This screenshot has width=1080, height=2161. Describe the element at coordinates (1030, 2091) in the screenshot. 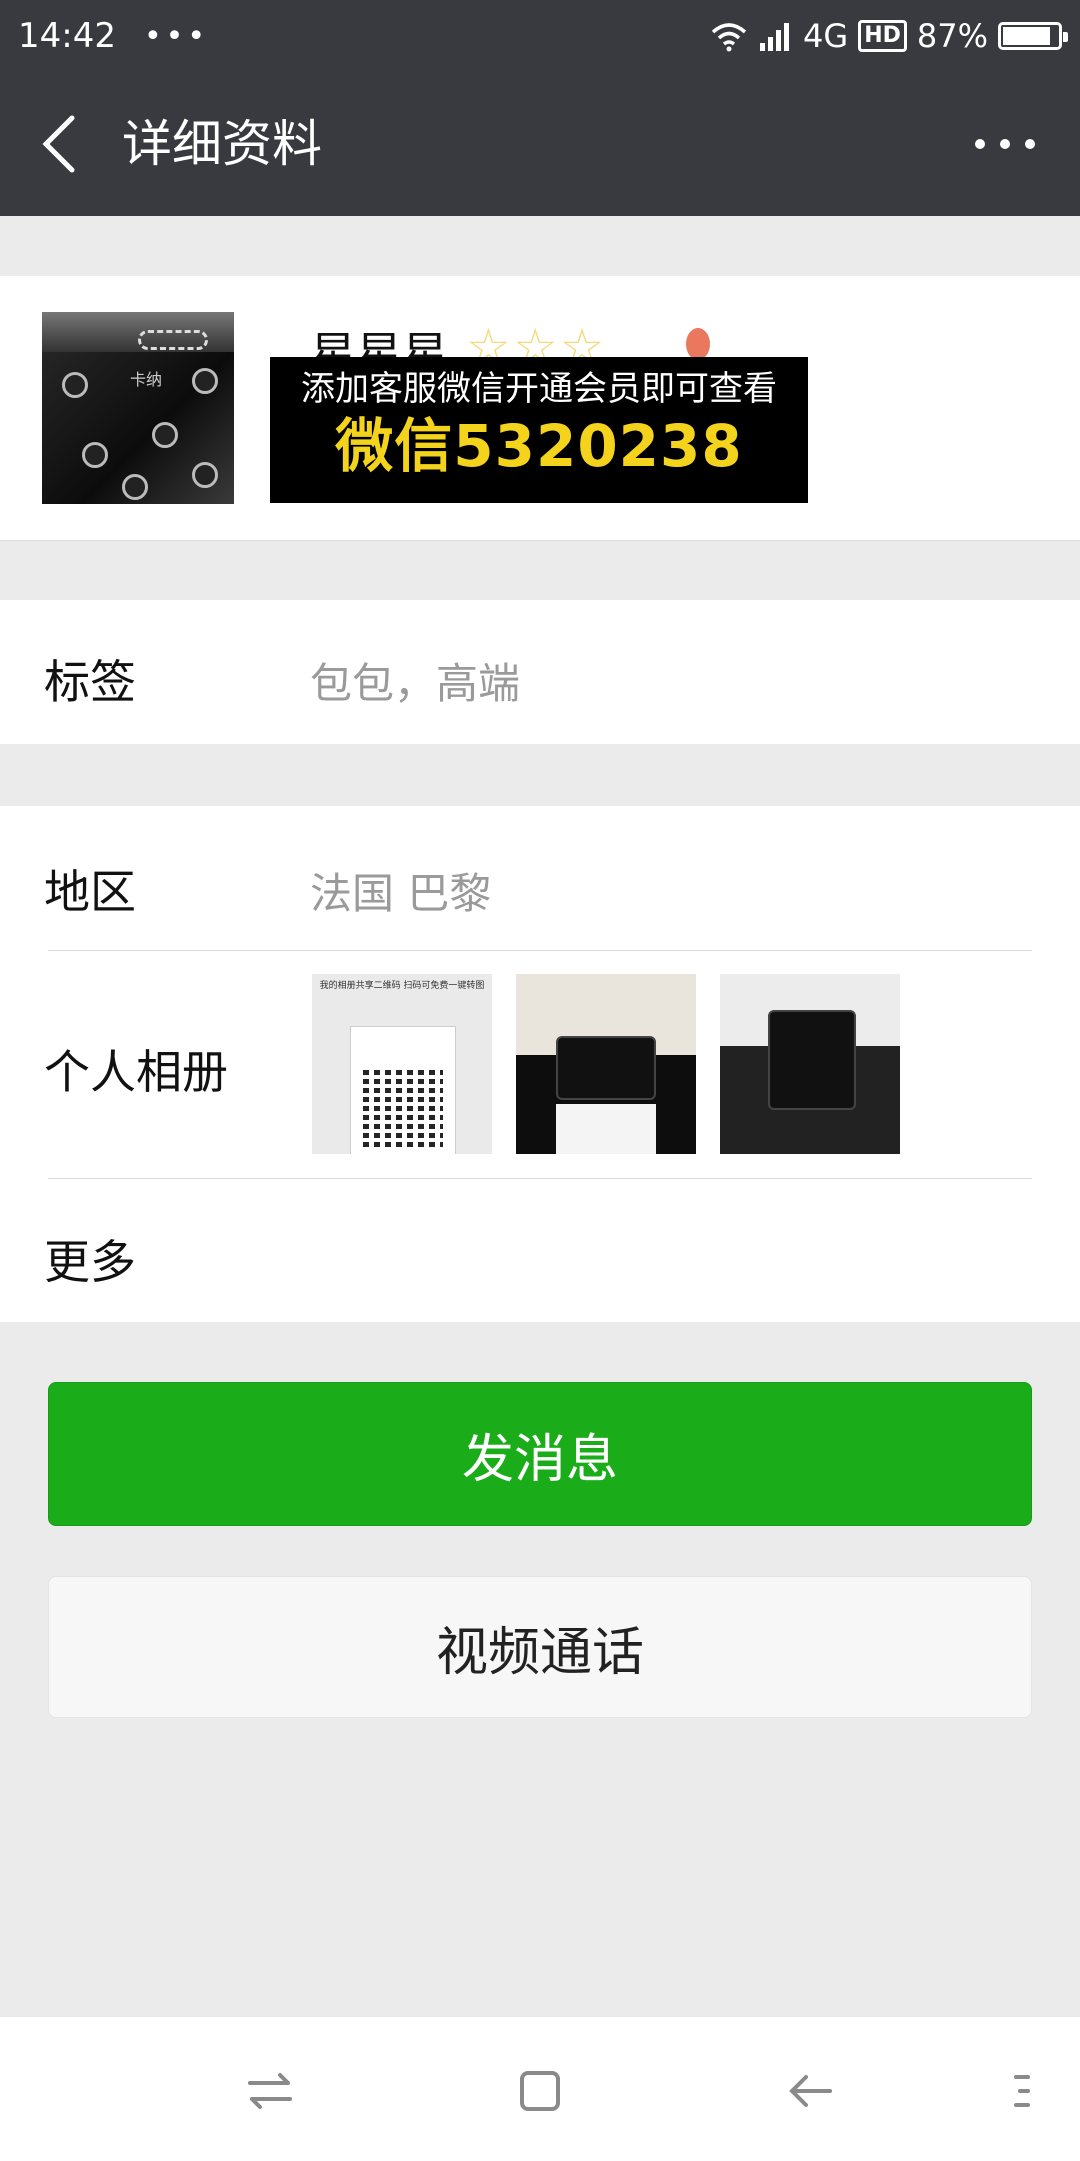

I see `menu-icon` at that location.